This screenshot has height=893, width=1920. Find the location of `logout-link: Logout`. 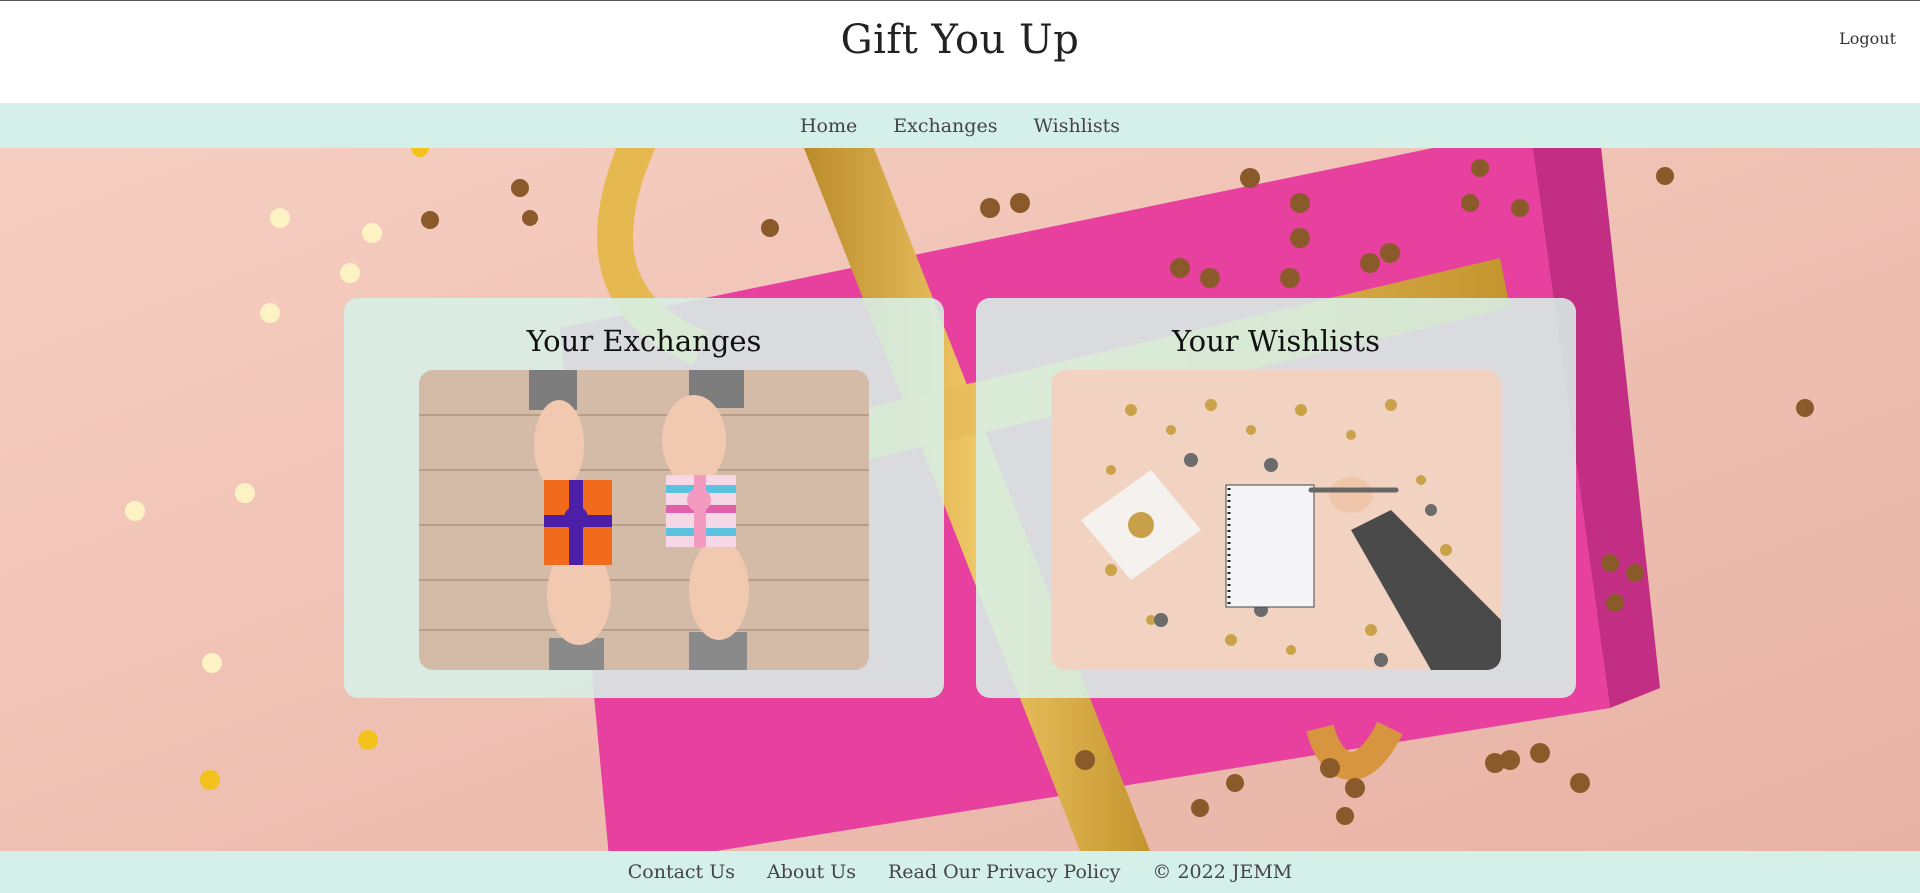

logout-link: Logout is located at coordinates (1867, 38).